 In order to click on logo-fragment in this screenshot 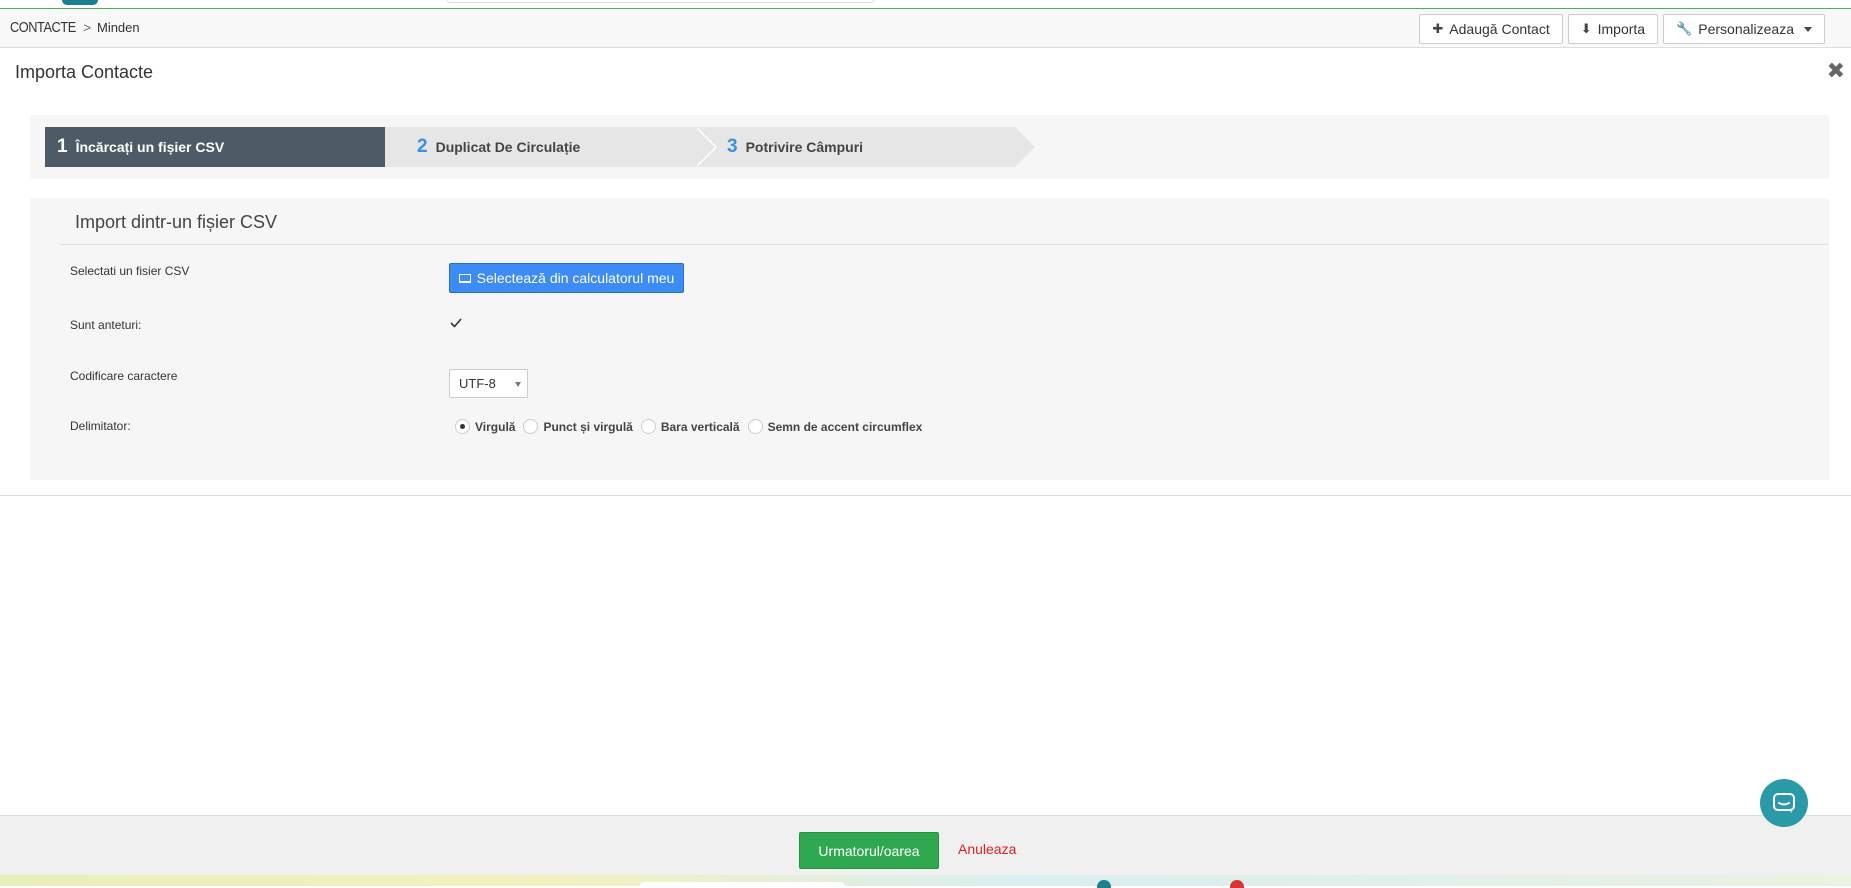, I will do `click(80, 2)`.